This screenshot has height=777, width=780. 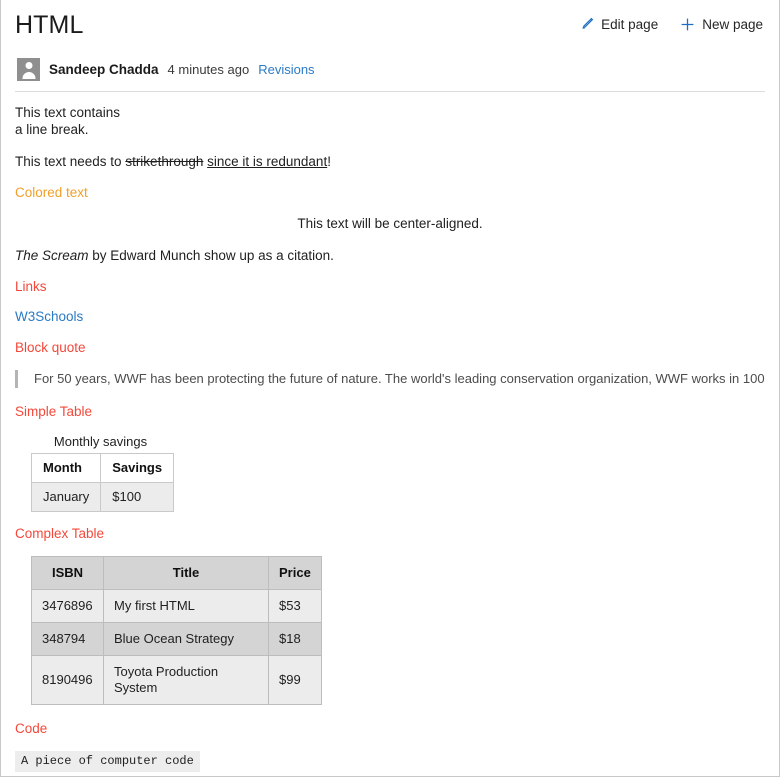 What do you see at coordinates (52, 255) in the screenshot?
I see `citation-title: The Scream` at bounding box center [52, 255].